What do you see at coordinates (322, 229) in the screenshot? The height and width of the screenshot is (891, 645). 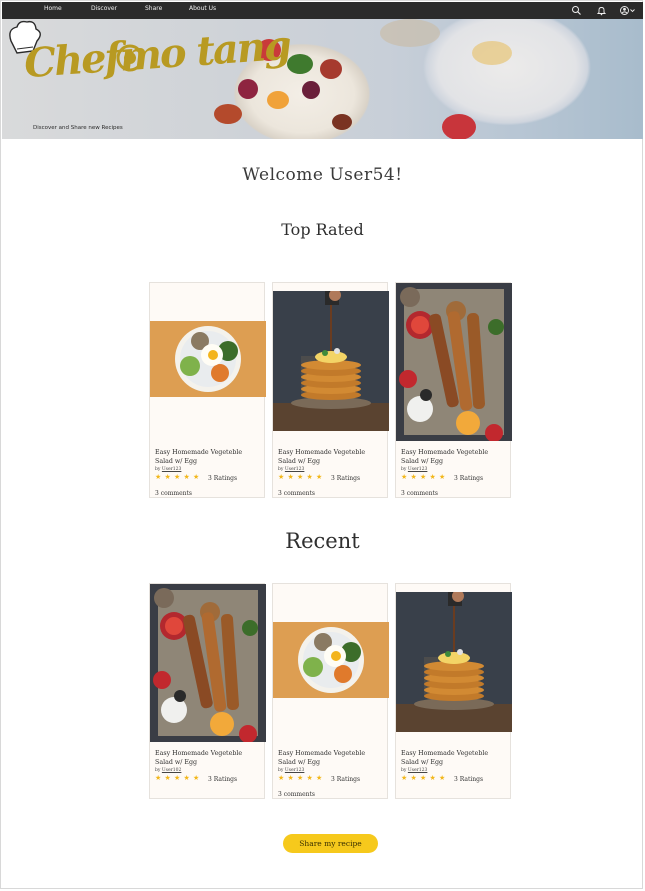 I see `top-rated-heading: Top Rated` at bounding box center [322, 229].